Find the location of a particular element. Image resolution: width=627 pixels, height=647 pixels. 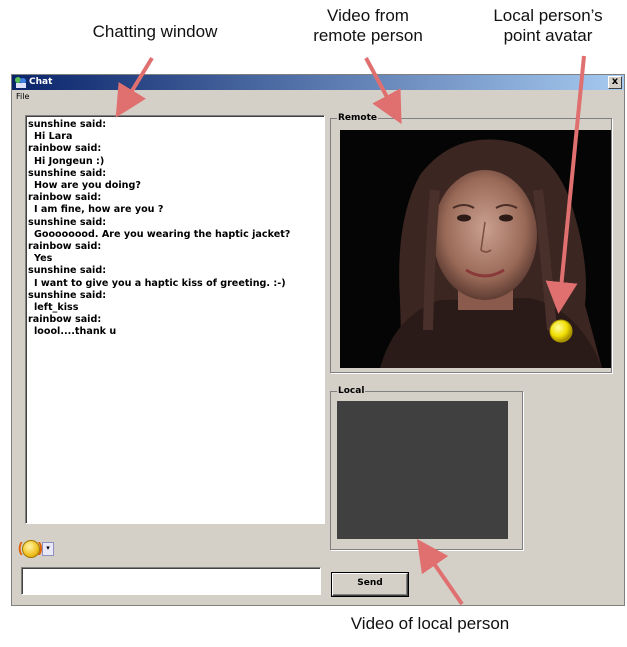

emoji-picker-button: ( ) ▾ is located at coordinates (36, 548).